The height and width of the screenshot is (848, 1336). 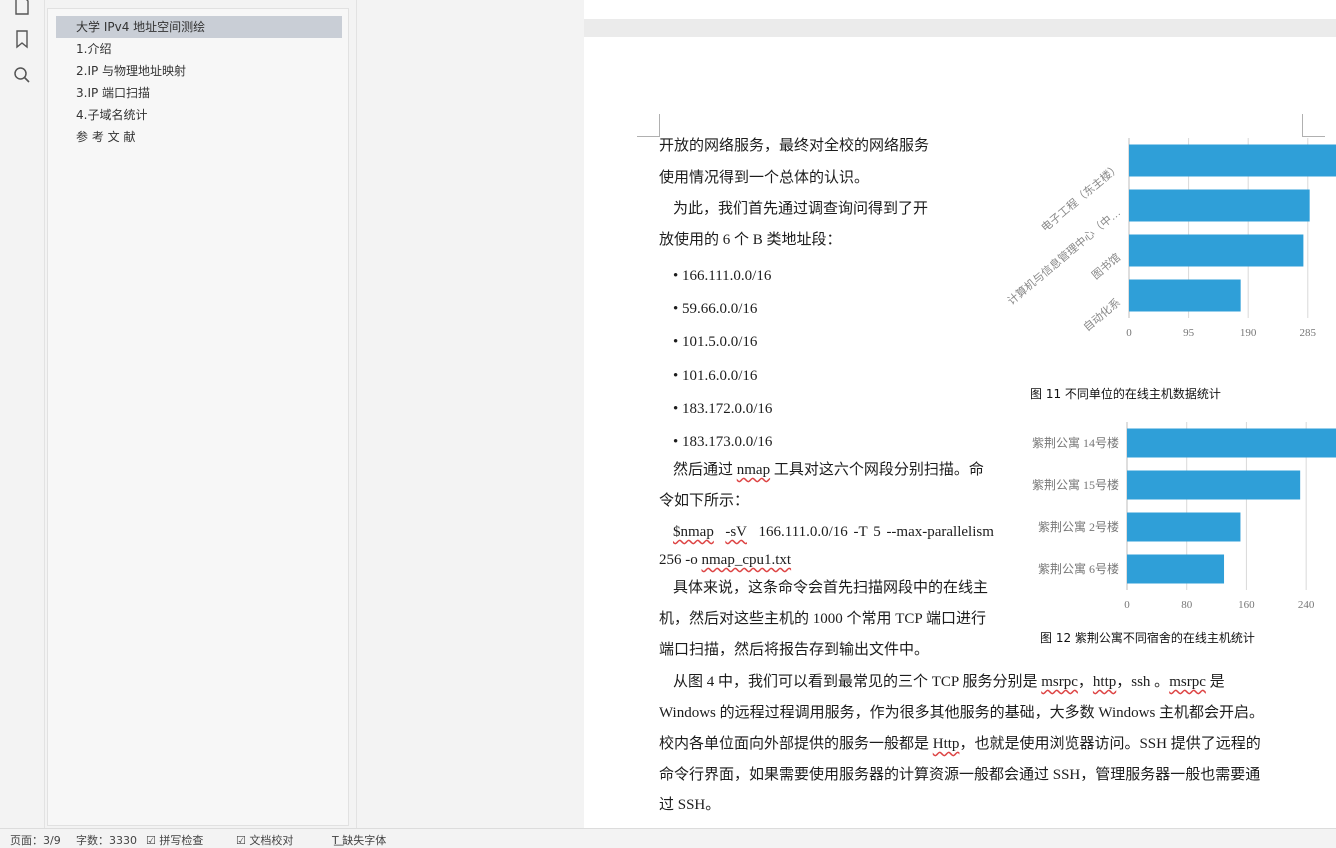 I want to click on bullet-item: • 59.66.0.0/16, so click(x=715, y=309).